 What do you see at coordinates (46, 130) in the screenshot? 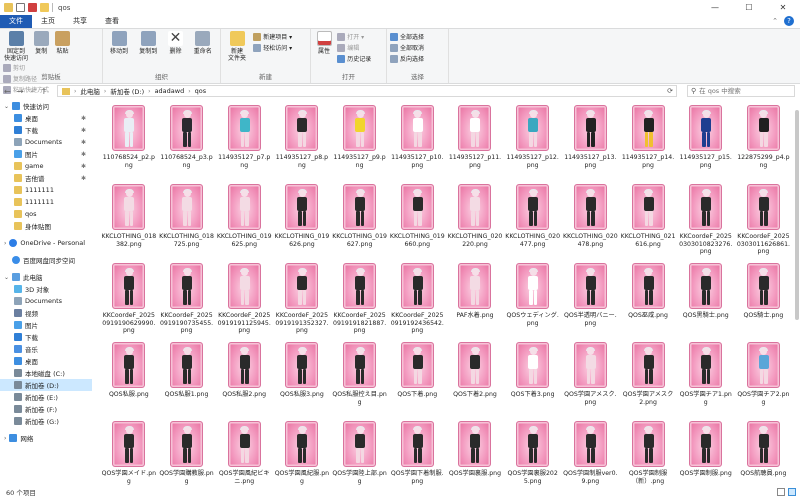
I see `sidebar-item: 下载 ✱` at bounding box center [46, 130].